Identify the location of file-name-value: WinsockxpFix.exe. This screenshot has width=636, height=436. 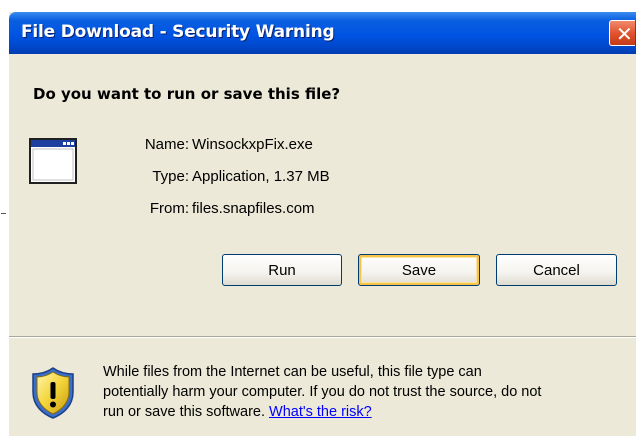
(252, 144).